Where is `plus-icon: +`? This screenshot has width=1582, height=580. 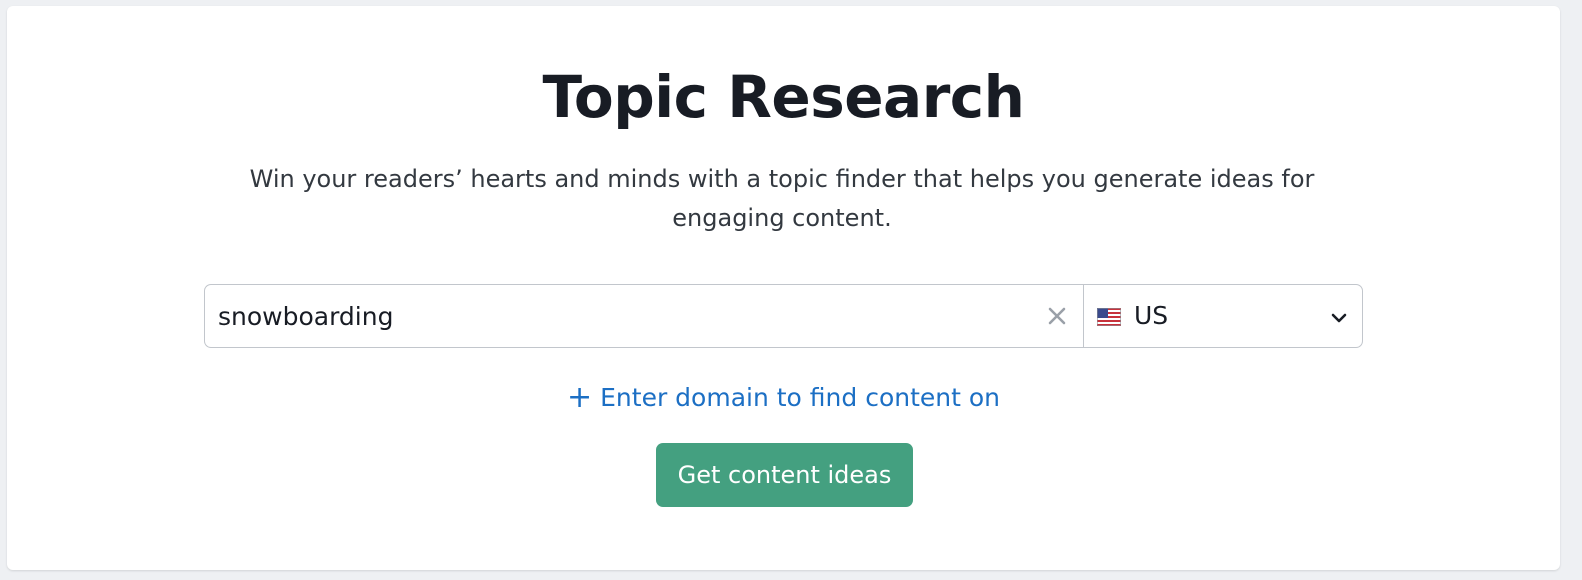
plus-icon: + is located at coordinates (579, 397).